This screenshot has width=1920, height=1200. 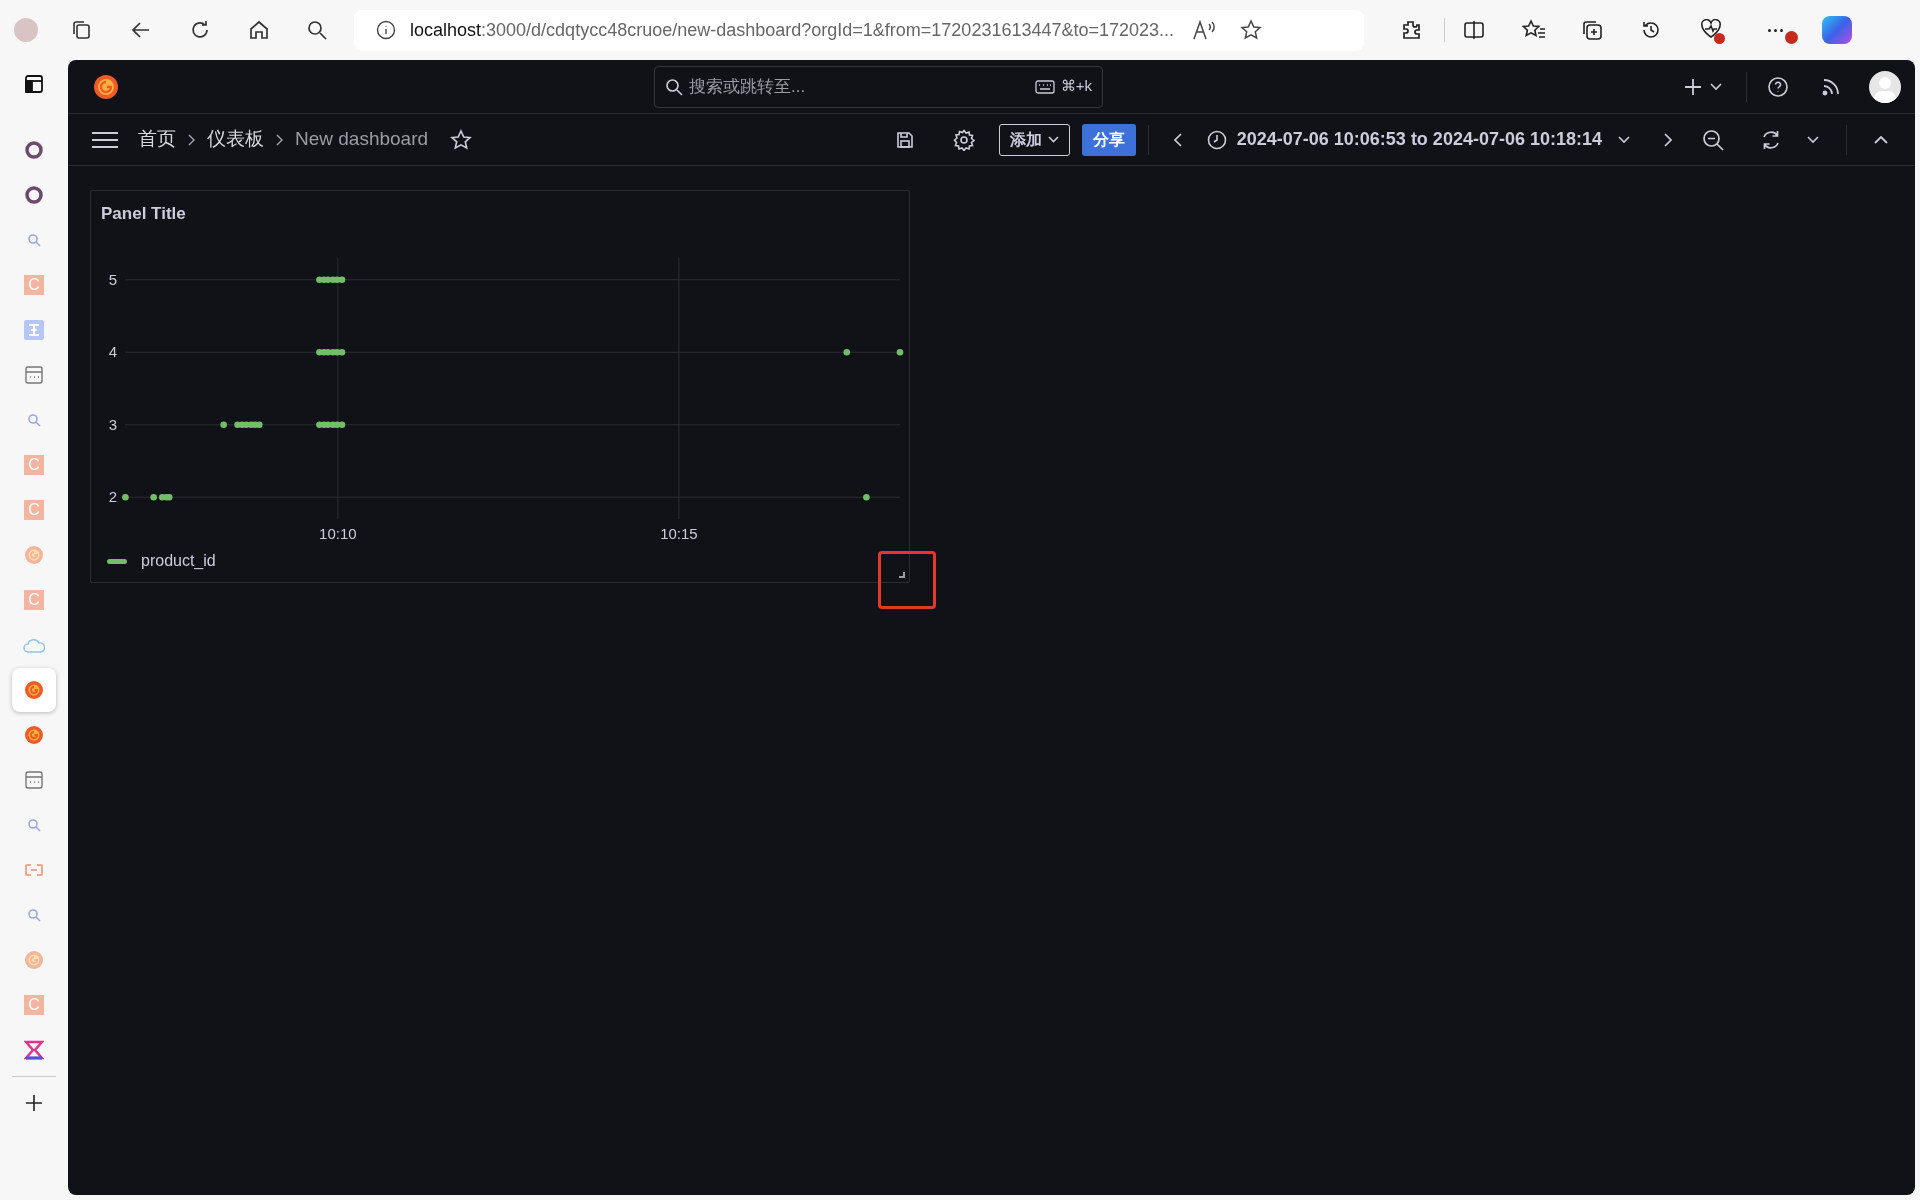 I want to click on y-axis-tick-label: 2, so click(x=112, y=497).